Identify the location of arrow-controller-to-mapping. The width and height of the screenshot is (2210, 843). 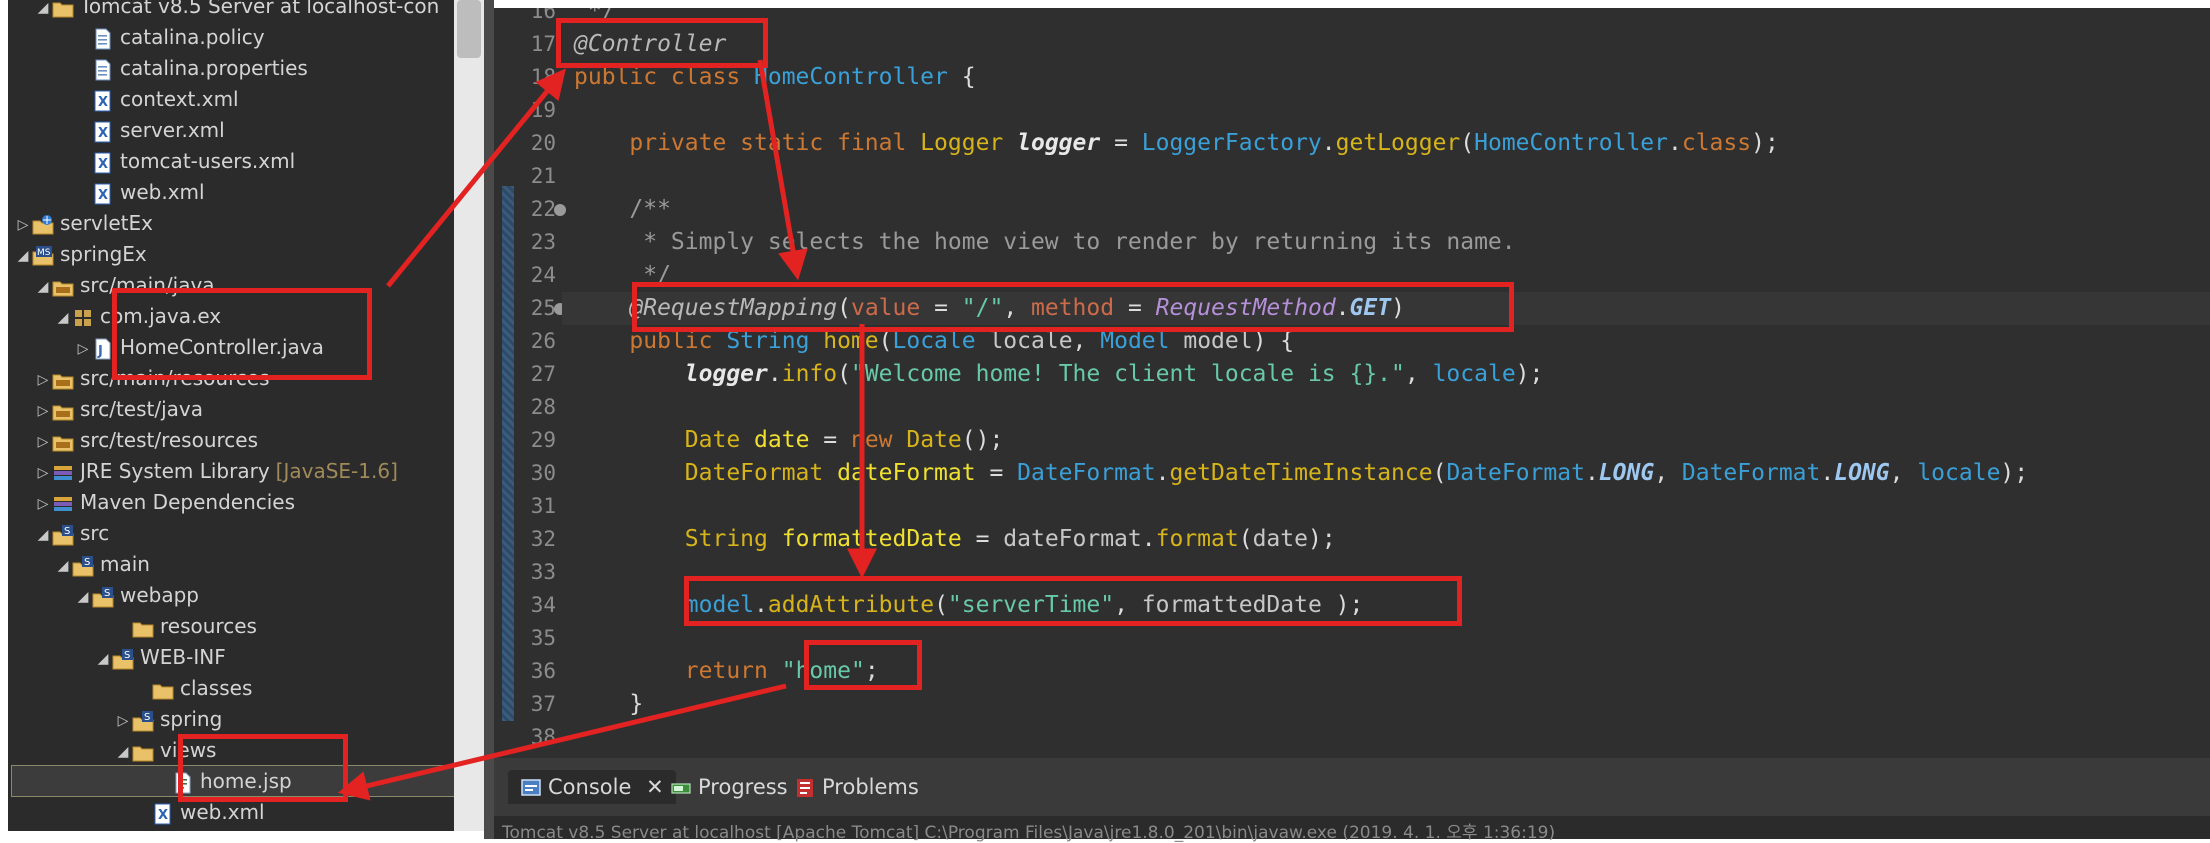
(782, 170).